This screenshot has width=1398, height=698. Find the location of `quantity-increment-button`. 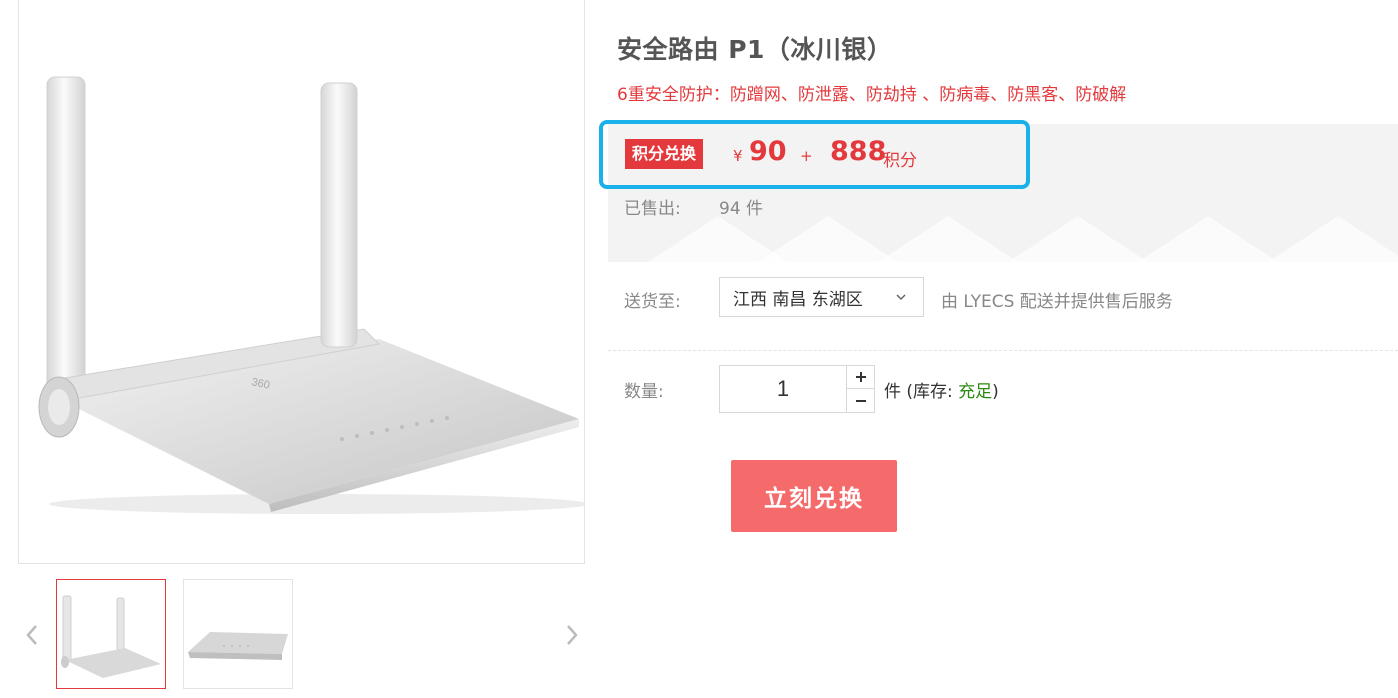

quantity-increment-button is located at coordinates (860, 377).